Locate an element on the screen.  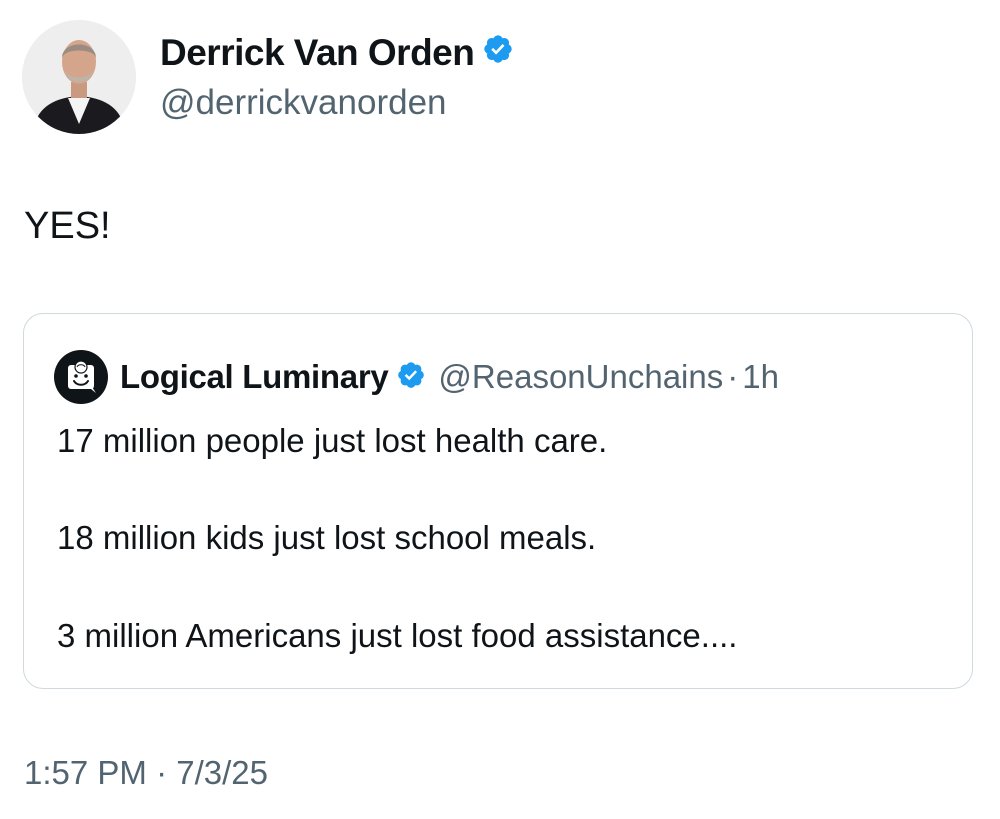
tweet-timestamp: 1:57 PM · 7/3/25 is located at coordinates (146, 773).